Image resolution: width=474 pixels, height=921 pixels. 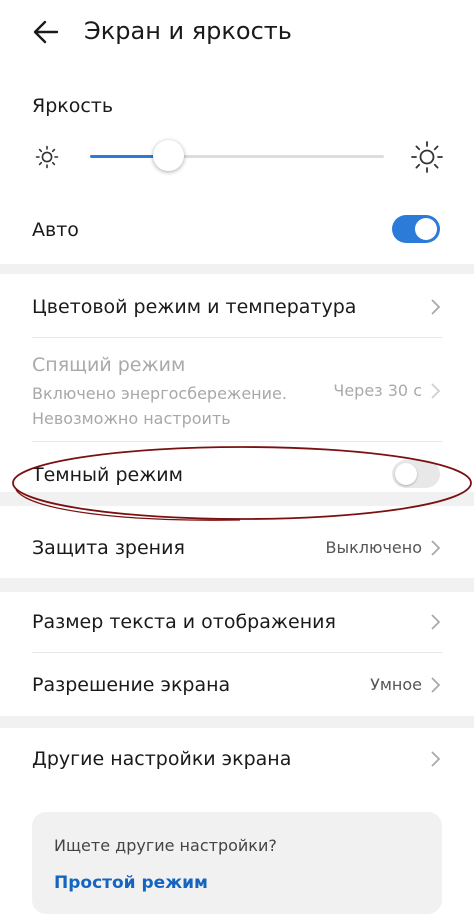 I want to click on auto-brightness-label: Авто, so click(x=55, y=230).